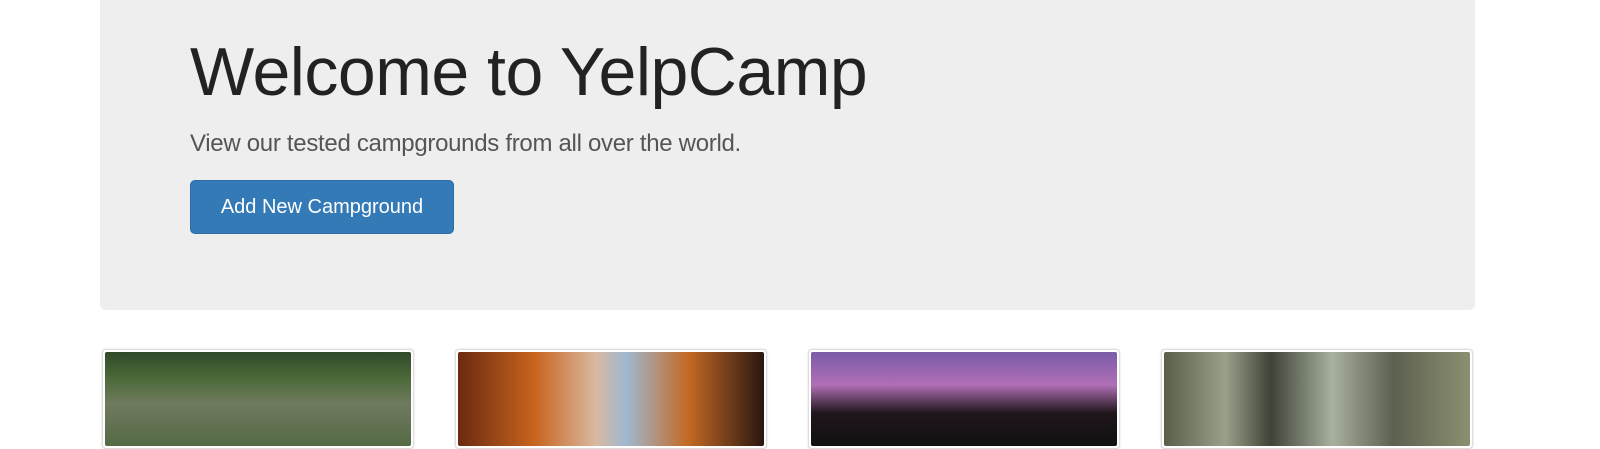 The image size is (1600, 449). What do you see at coordinates (529, 72) in the screenshot?
I see `page-title: Welcome to YelpCamp` at bounding box center [529, 72].